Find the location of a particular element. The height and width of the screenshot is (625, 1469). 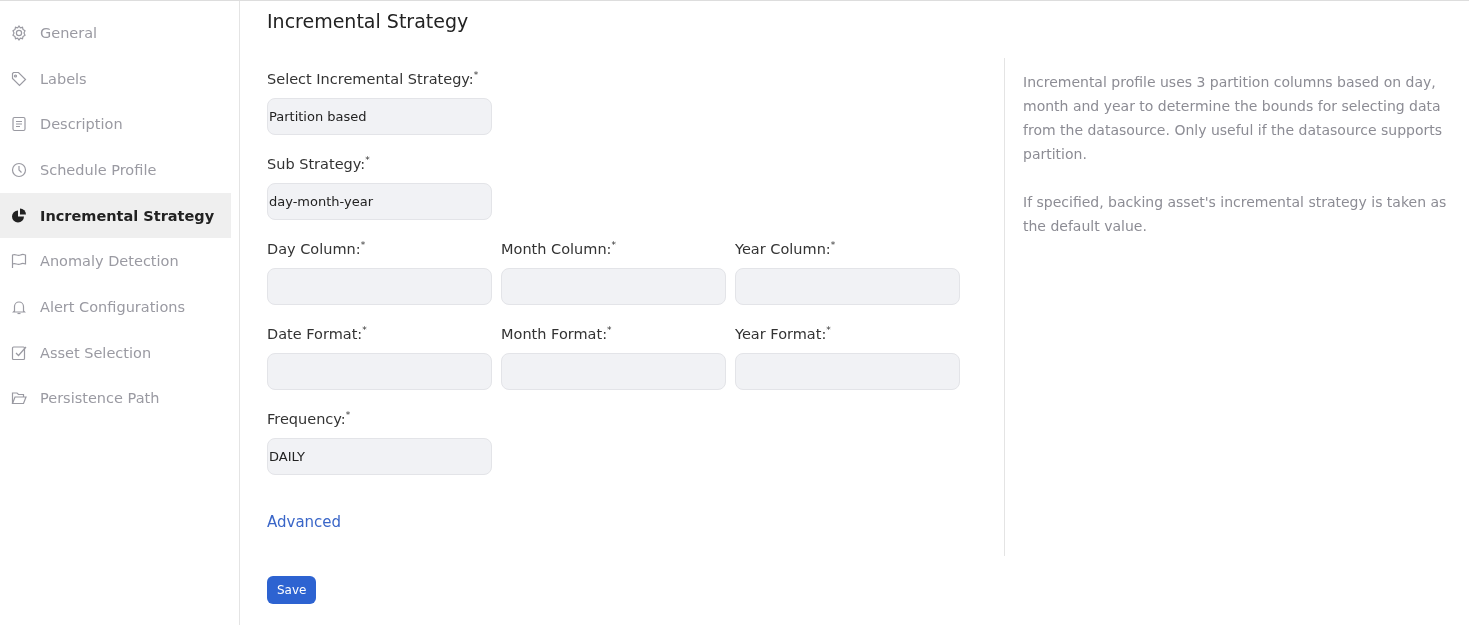

sidebar-item: Alert Configurations is located at coordinates (115, 307).